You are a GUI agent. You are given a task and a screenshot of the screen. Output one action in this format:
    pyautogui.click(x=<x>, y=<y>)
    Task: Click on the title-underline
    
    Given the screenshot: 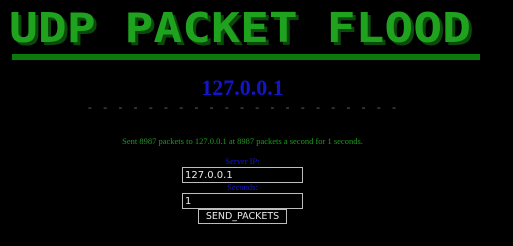 What is the action you would take?
    pyautogui.click(x=246, y=57)
    